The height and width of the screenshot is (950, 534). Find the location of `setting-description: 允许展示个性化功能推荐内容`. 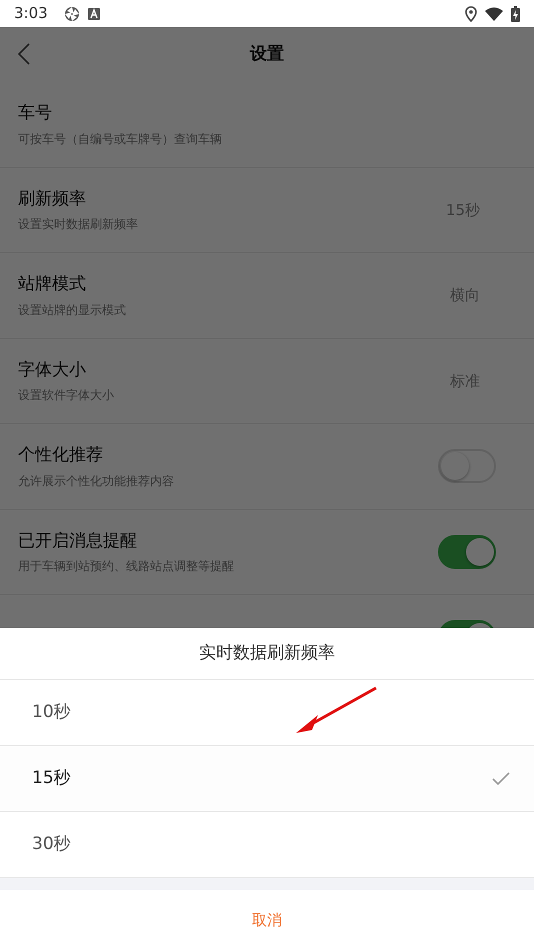

setting-description: 允许展示个性化功能推荐内容 is located at coordinates (96, 481).